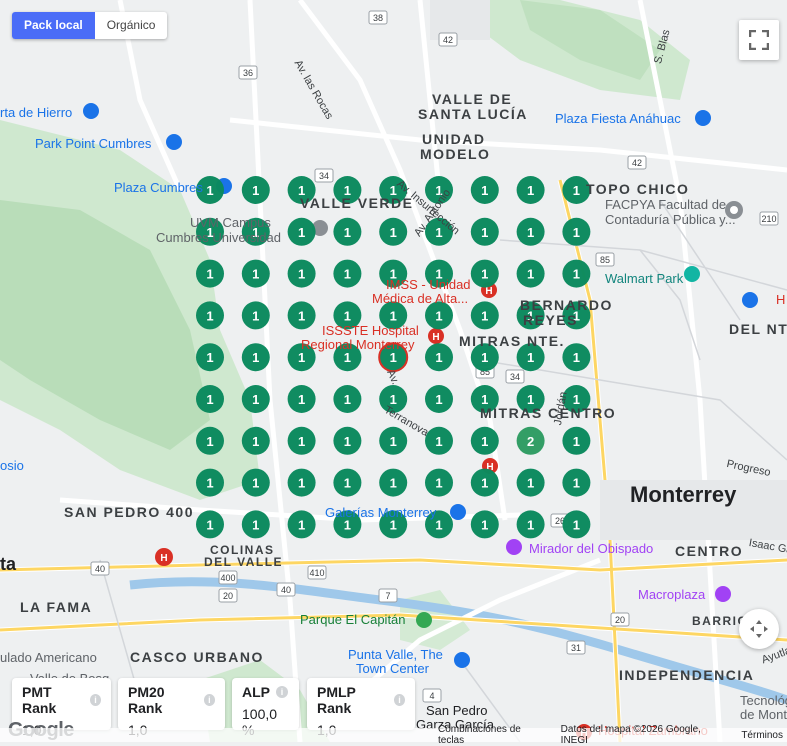 The height and width of the screenshot is (746, 787). Describe the element at coordinates (768, 219) in the screenshot. I see `road-number: 210` at that location.